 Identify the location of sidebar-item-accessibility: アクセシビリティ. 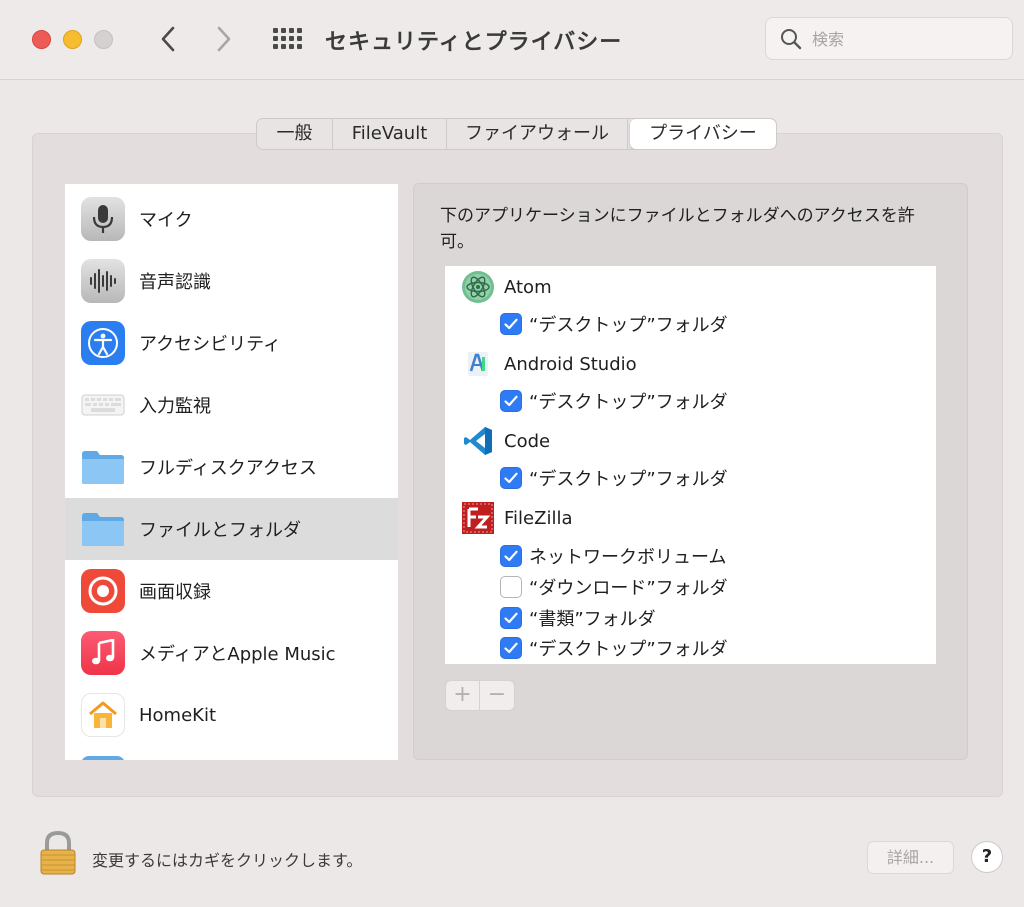
(231, 343).